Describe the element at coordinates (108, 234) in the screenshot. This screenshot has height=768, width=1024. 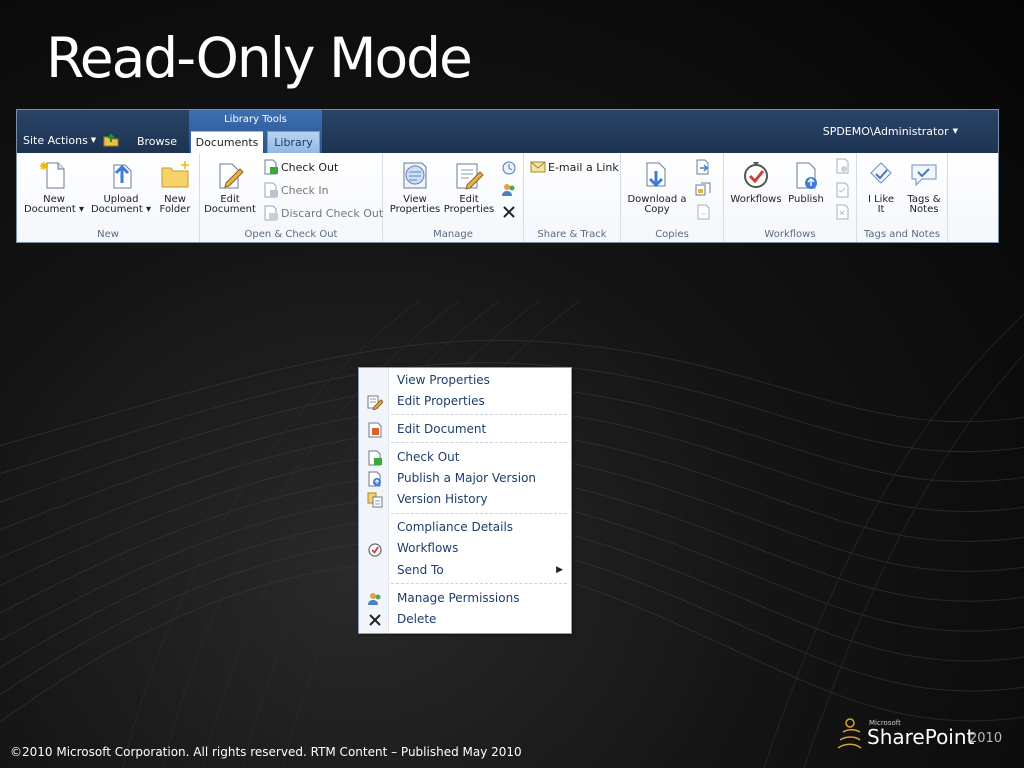
I see `group-label-new: New` at that location.